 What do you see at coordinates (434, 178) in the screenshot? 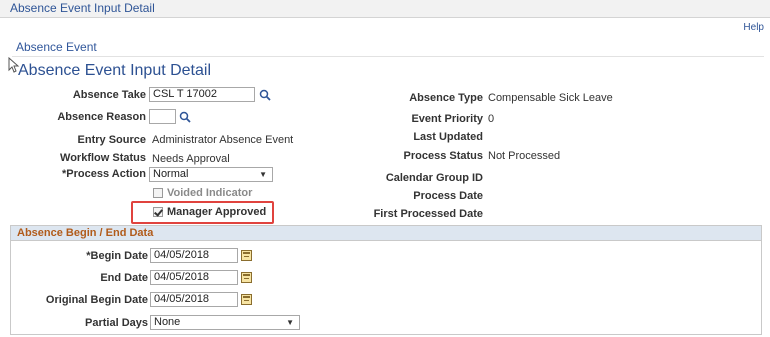
I see `calendar-group-id-label: Calendar Group ID` at bounding box center [434, 178].